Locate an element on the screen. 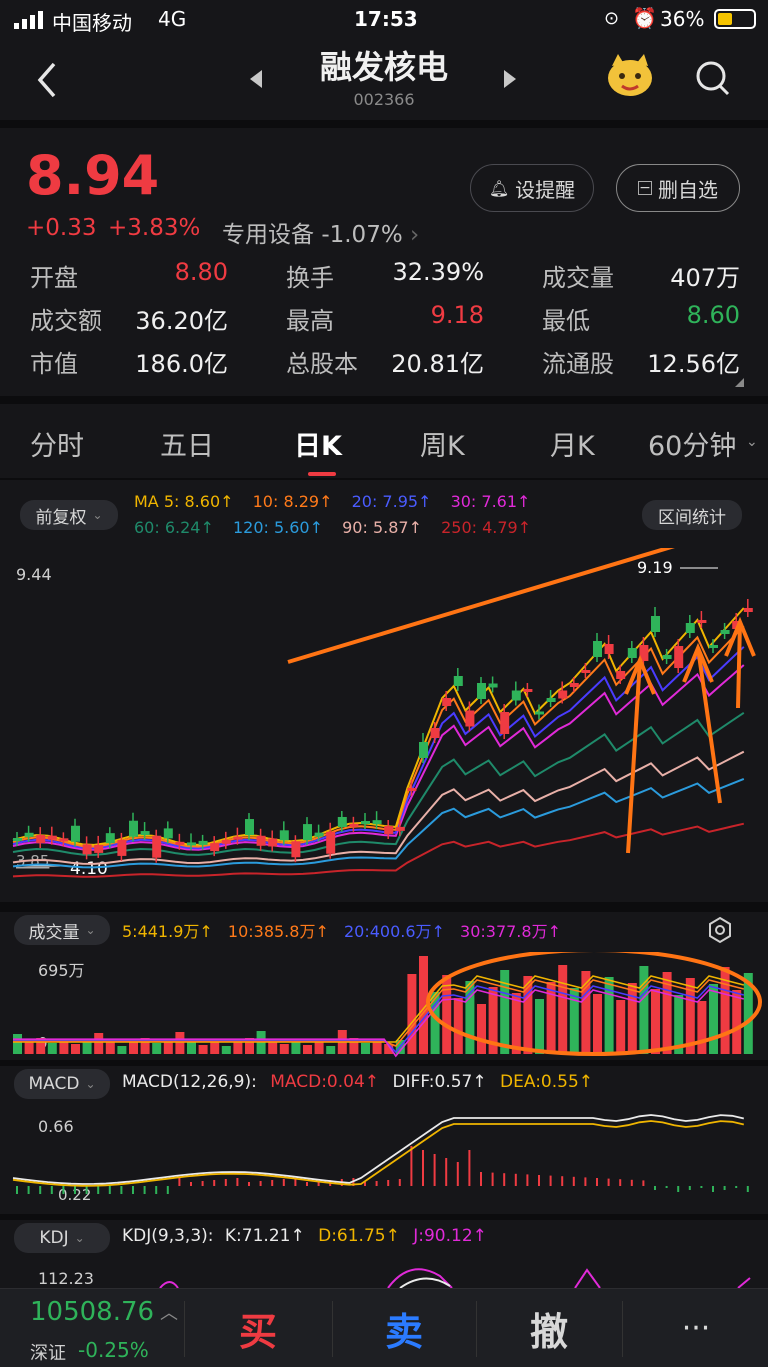  range-stats-button: 区间统计 is located at coordinates (692, 515).